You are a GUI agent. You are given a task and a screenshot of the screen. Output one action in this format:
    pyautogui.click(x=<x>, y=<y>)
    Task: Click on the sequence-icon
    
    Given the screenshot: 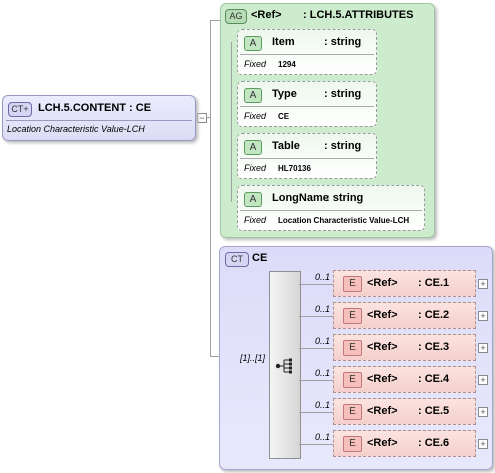 What is the action you would take?
    pyautogui.click(x=283, y=366)
    